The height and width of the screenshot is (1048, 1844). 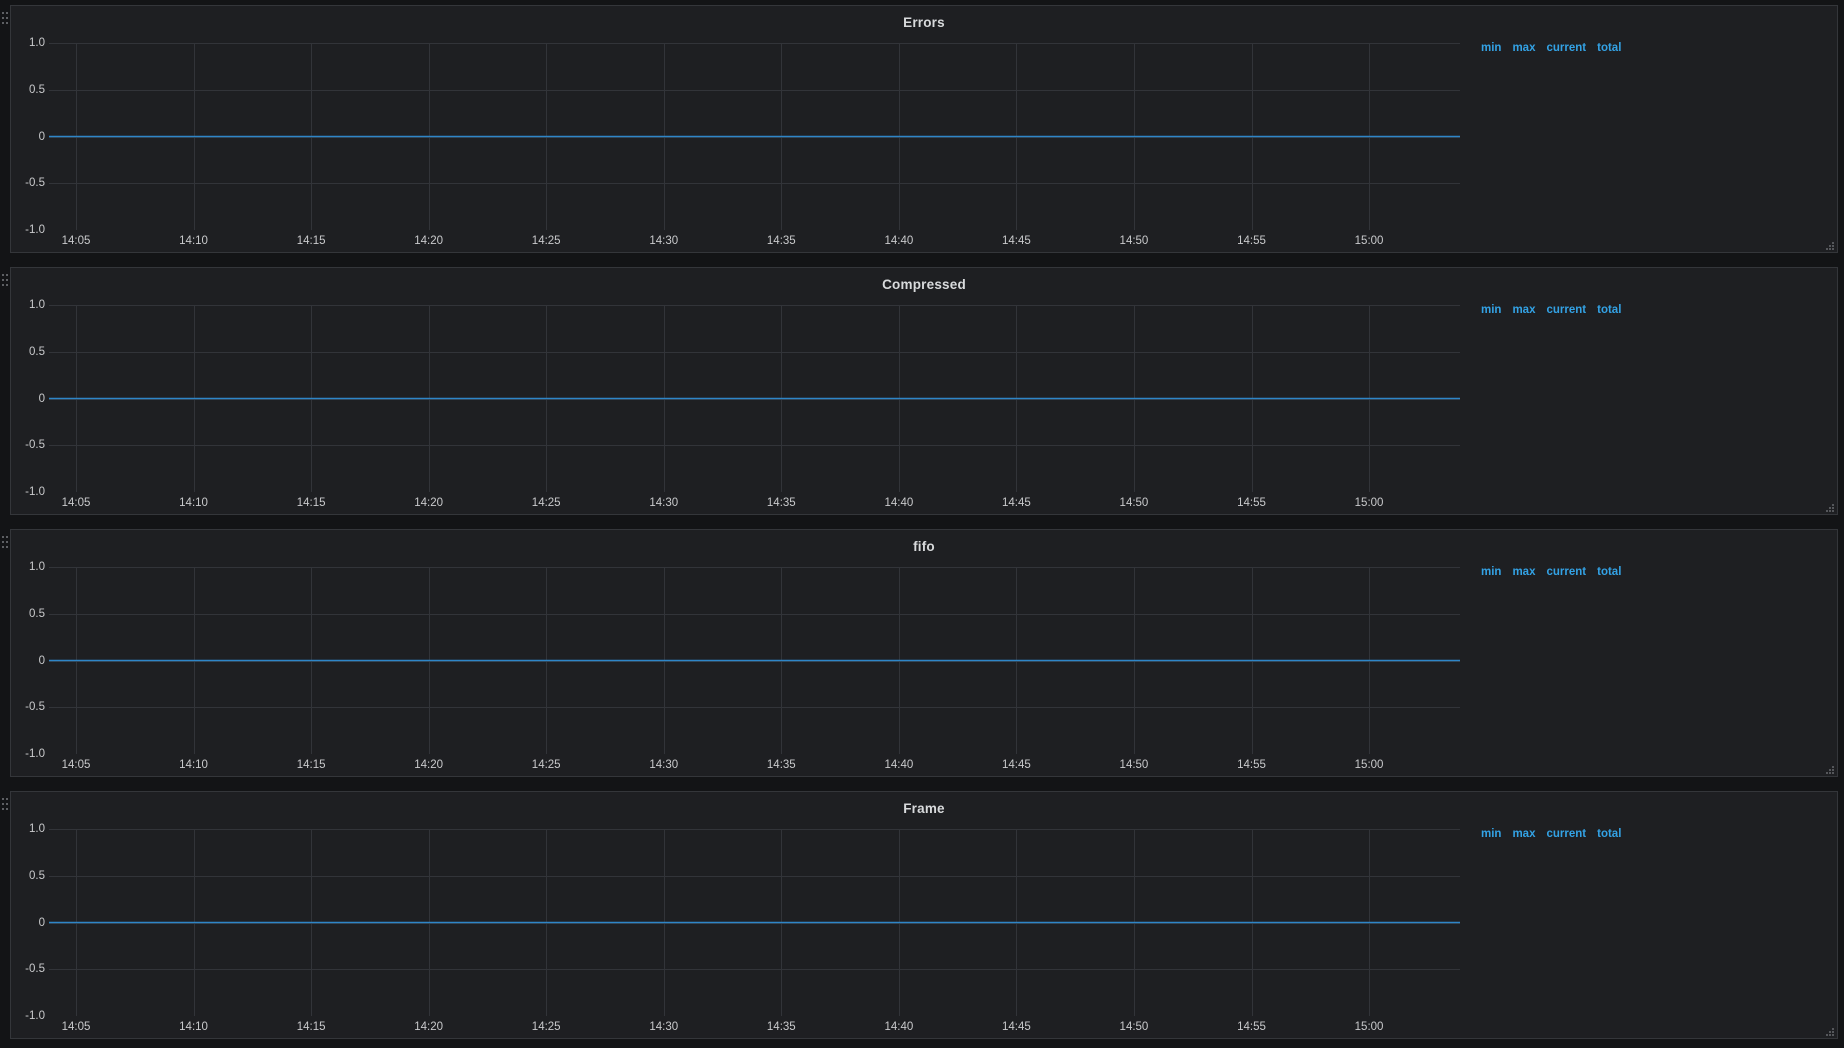 I want to click on panel-title: fifo, so click(x=924, y=546).